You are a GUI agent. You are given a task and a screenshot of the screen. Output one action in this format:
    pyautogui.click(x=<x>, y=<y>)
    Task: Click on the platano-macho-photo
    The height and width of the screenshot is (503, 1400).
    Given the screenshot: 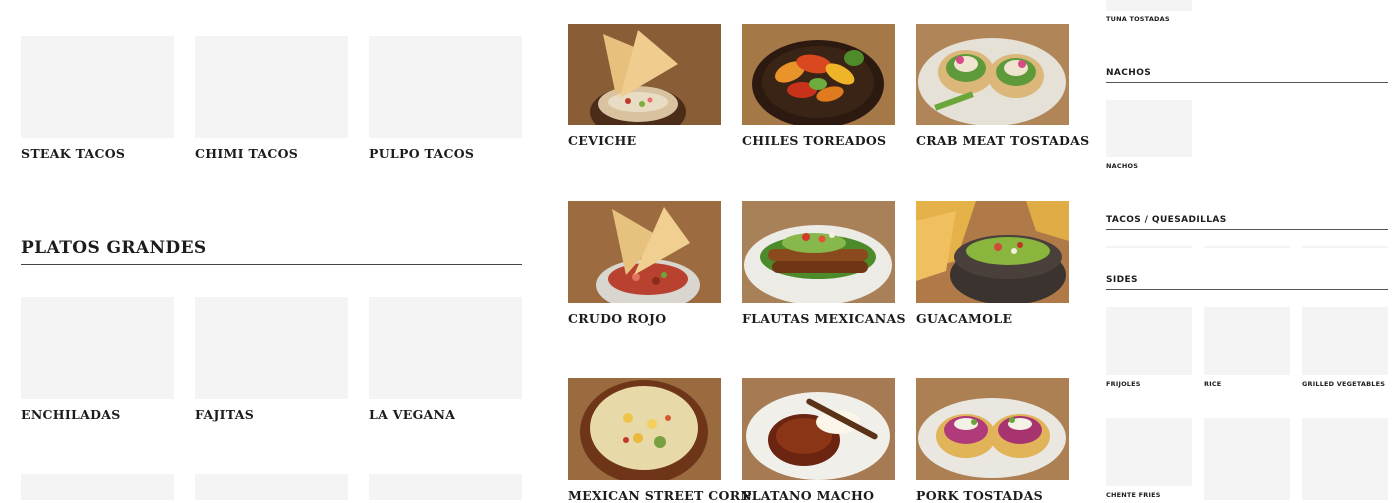 What is the action you would take?
    pyautogui.click(x=818, y=429)
    